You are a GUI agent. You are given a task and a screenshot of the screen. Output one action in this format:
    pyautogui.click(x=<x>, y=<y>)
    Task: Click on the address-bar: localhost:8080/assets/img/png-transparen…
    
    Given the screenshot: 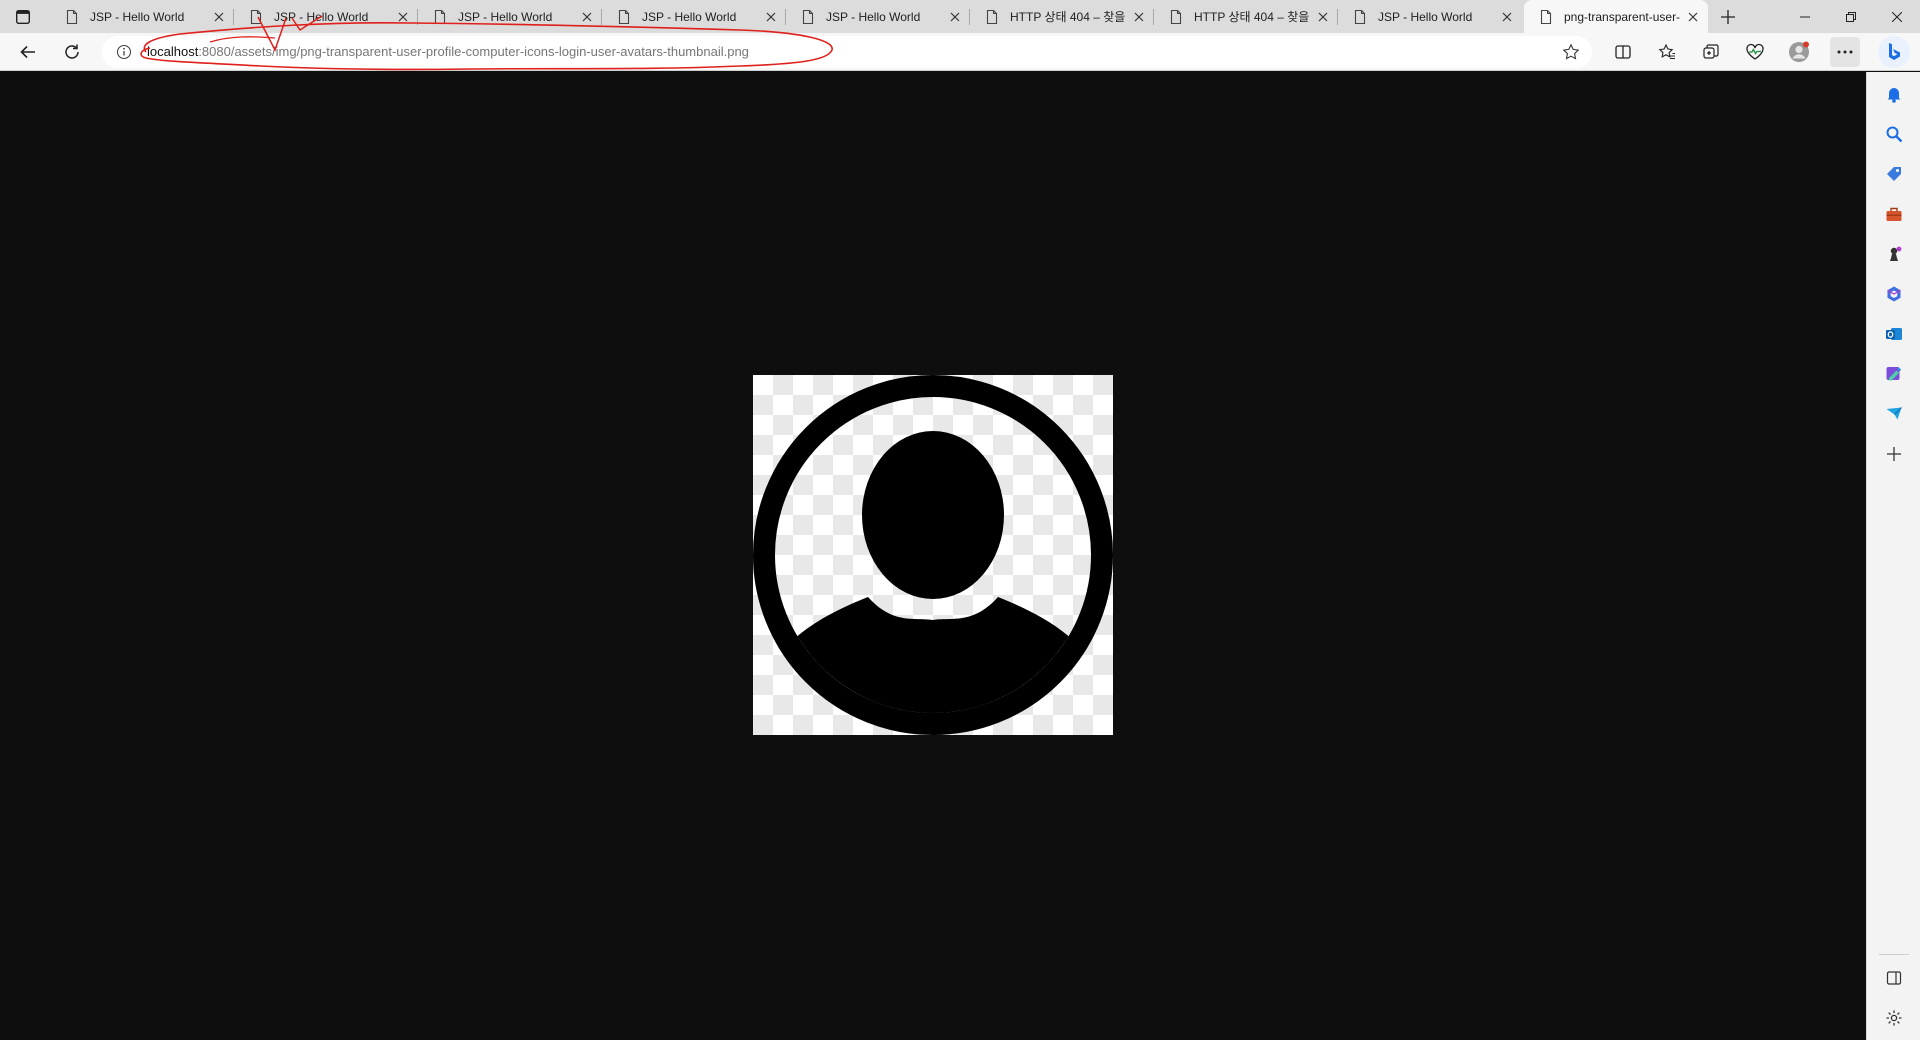 What is the action you would take?
    pyautogui.click(x=847, y=52)
    